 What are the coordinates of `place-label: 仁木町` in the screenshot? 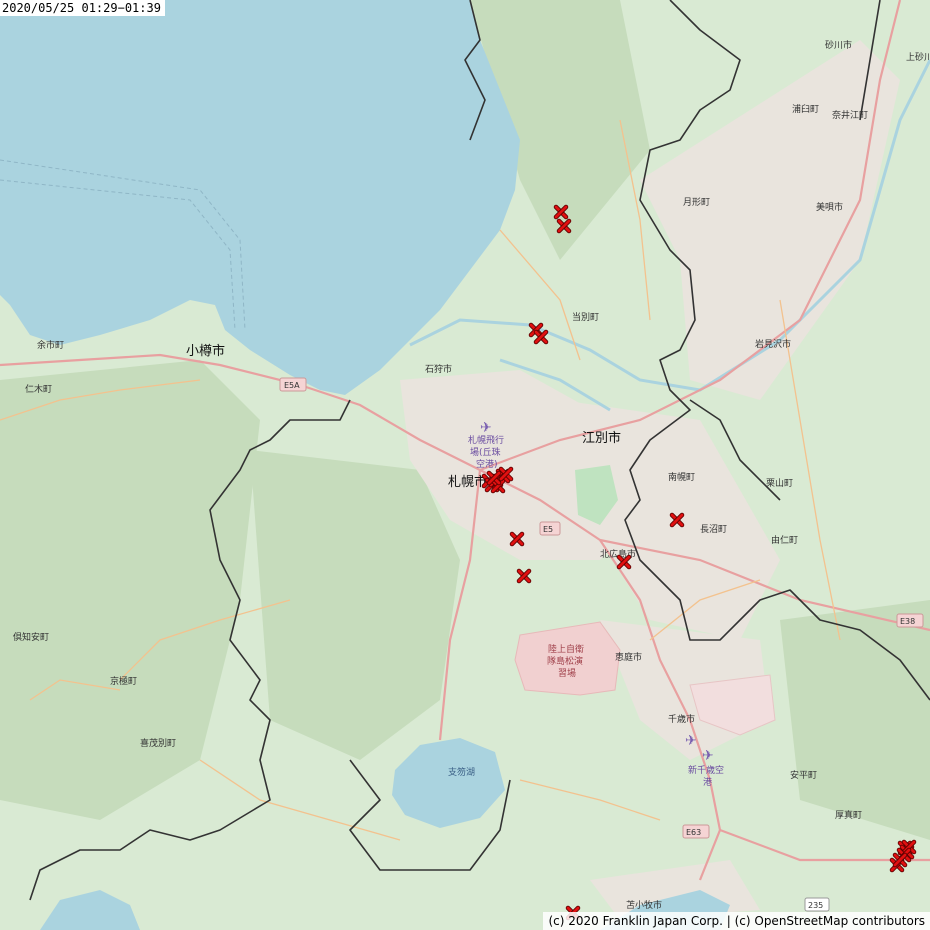 It's located at (38, 389).